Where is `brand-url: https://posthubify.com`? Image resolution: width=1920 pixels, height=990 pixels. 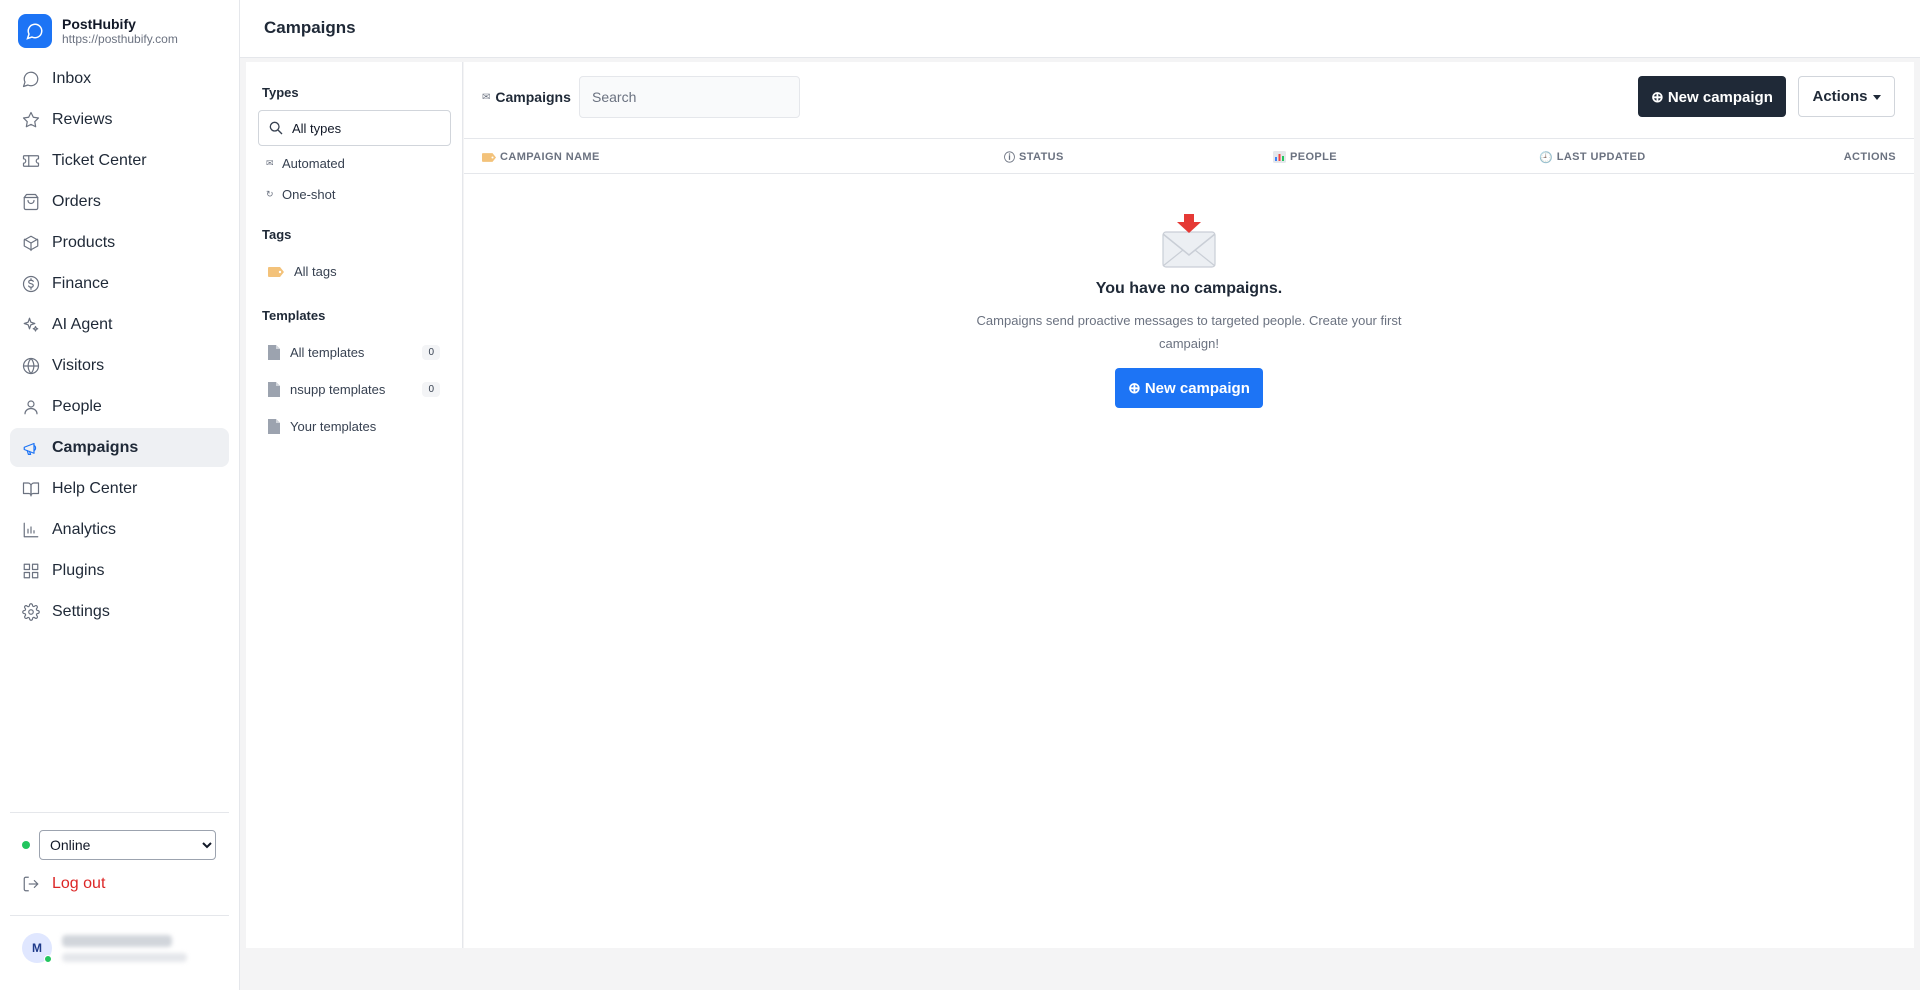 brand-url: https://posthubify.com is located at coordinates (120, 39).